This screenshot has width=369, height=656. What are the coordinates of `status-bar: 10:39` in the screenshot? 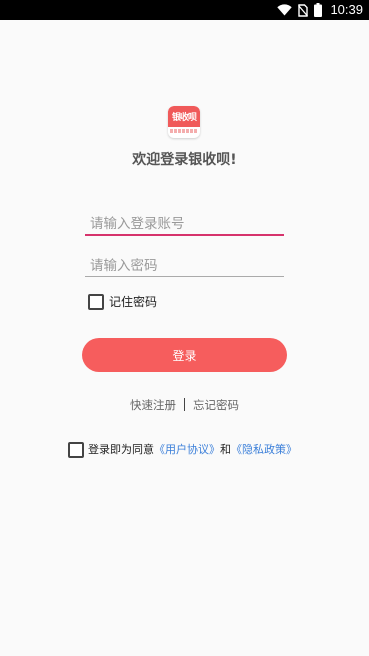 It's located at (184, 10).